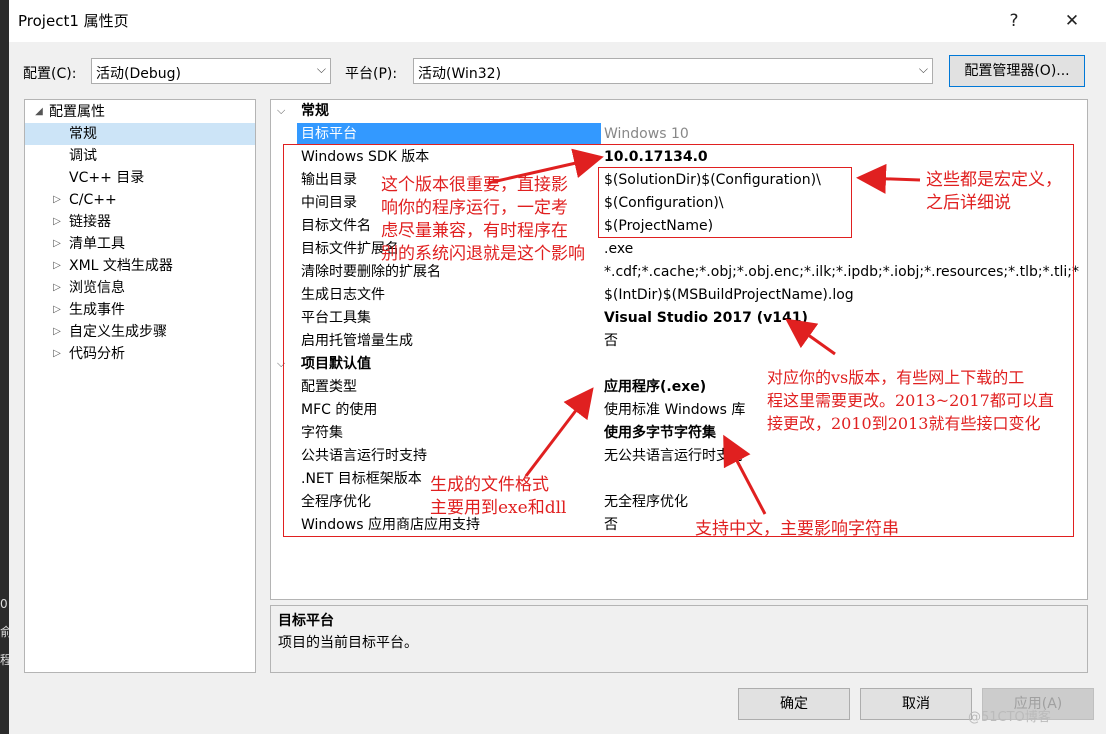 Image resolution: width=1106 pixels, height=734 pixels. I want to click on arrow-to-charset, so click(745, 474).